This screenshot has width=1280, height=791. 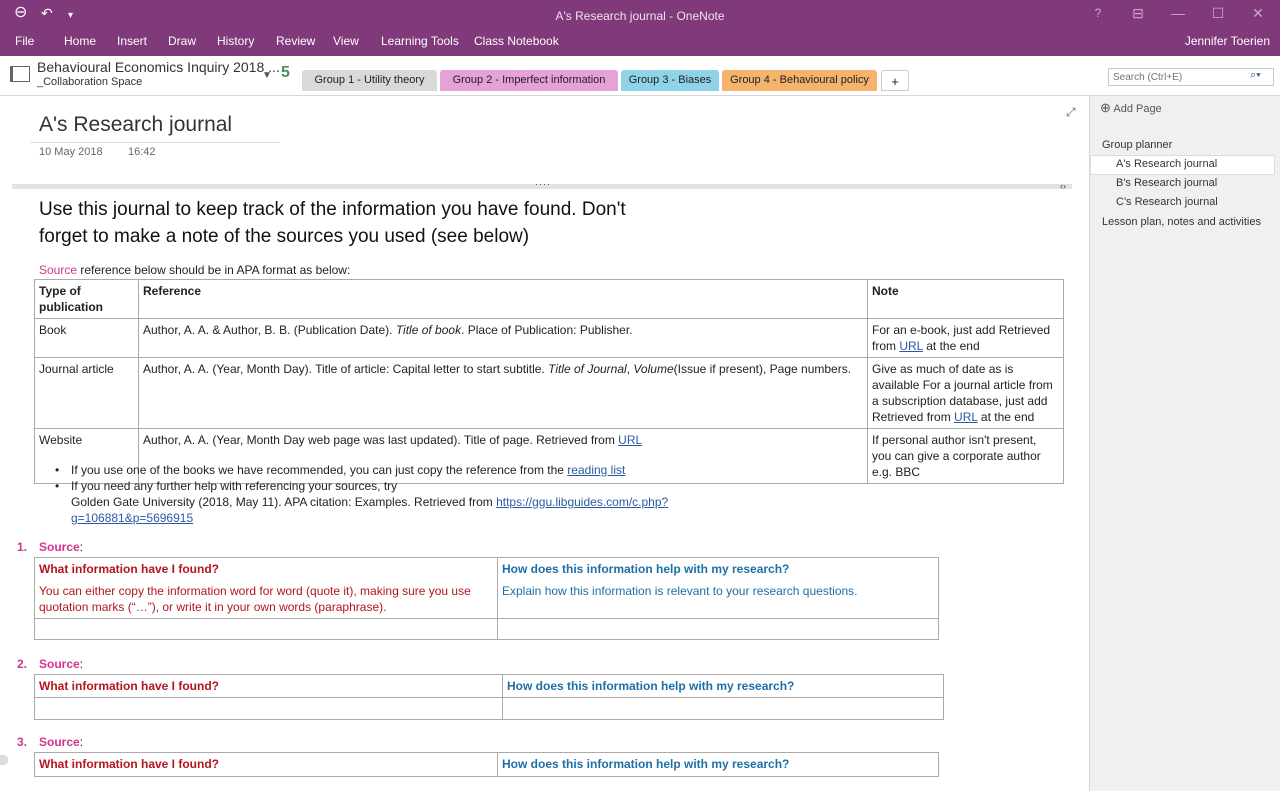 I want to click on left-collapse-handle, so click(x=4, y=760).